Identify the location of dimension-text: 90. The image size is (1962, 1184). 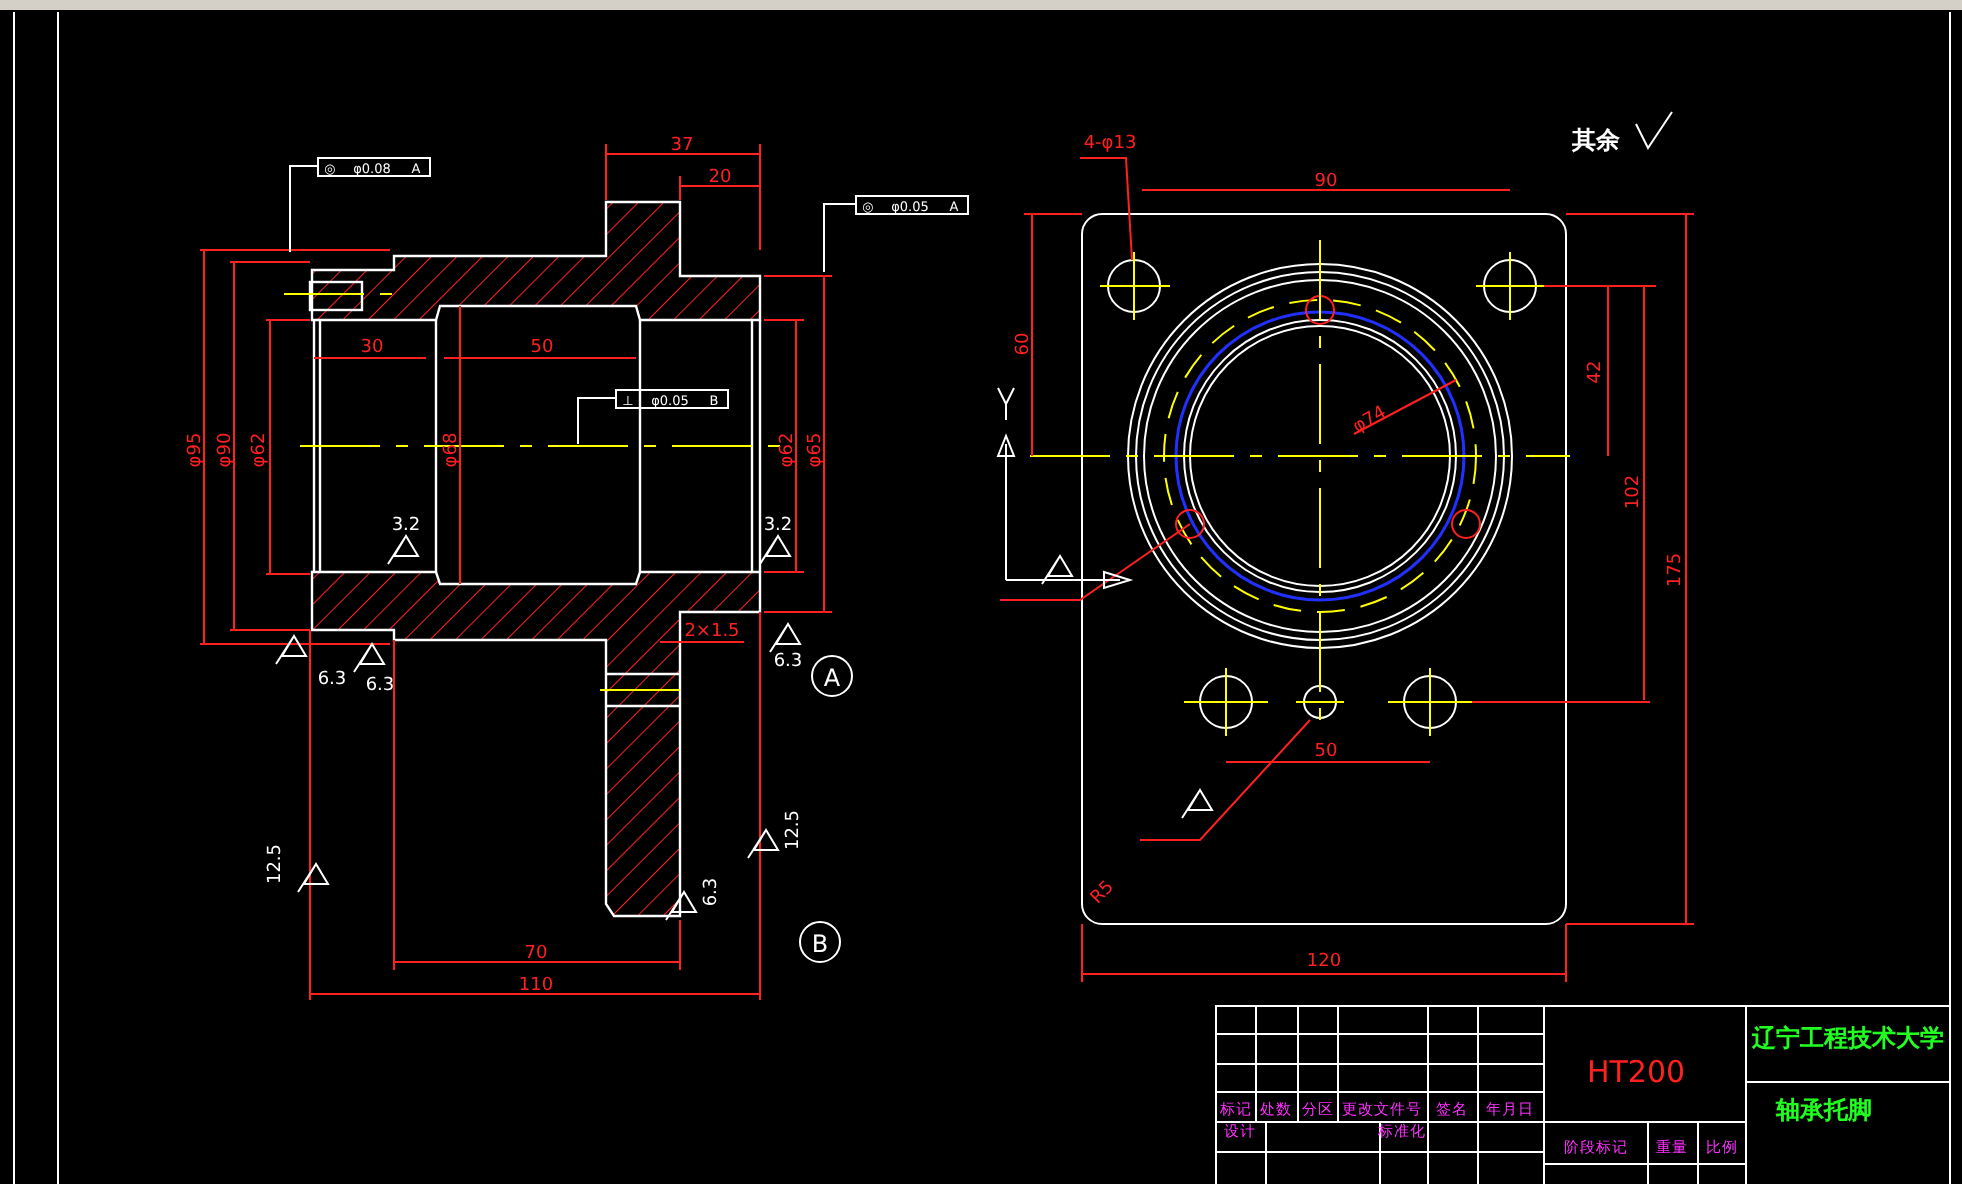
(1326, 182).